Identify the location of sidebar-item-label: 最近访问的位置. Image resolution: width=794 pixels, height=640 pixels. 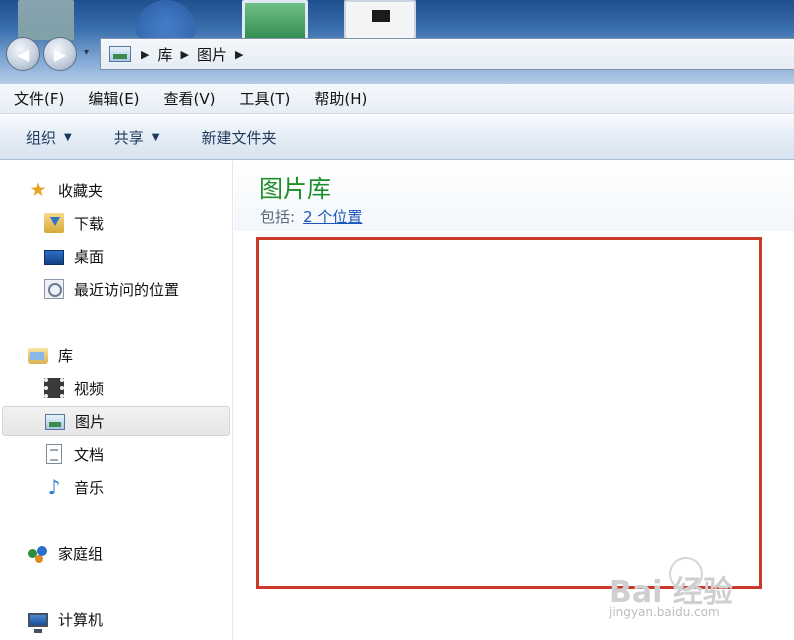
(127, 289).